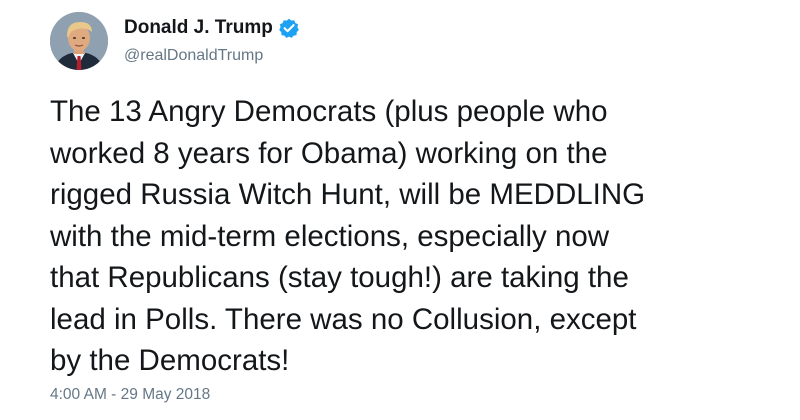  Describe the element at coordinates (289, 28) in the screenshot. I see `verified-badge-icon` at that location.